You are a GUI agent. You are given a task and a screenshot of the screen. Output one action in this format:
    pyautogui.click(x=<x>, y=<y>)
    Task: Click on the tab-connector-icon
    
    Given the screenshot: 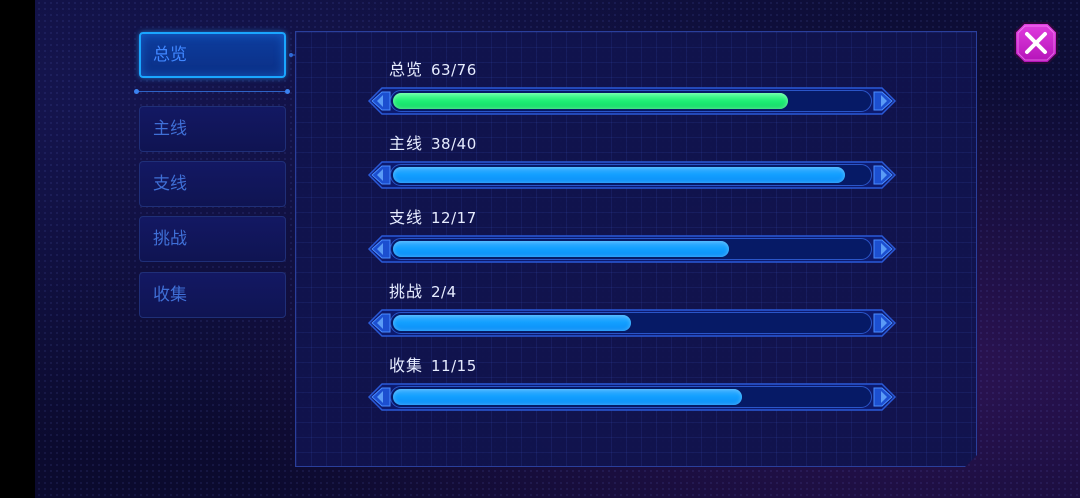 What is the action you would take?
    pyautogui.click(x=292, y=55)
    